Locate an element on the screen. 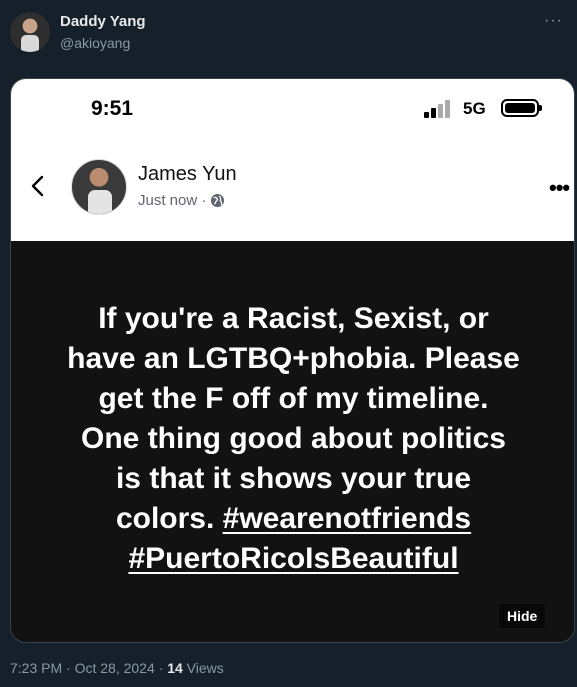  hide-button: Hide is located at coordinates (522, 616).